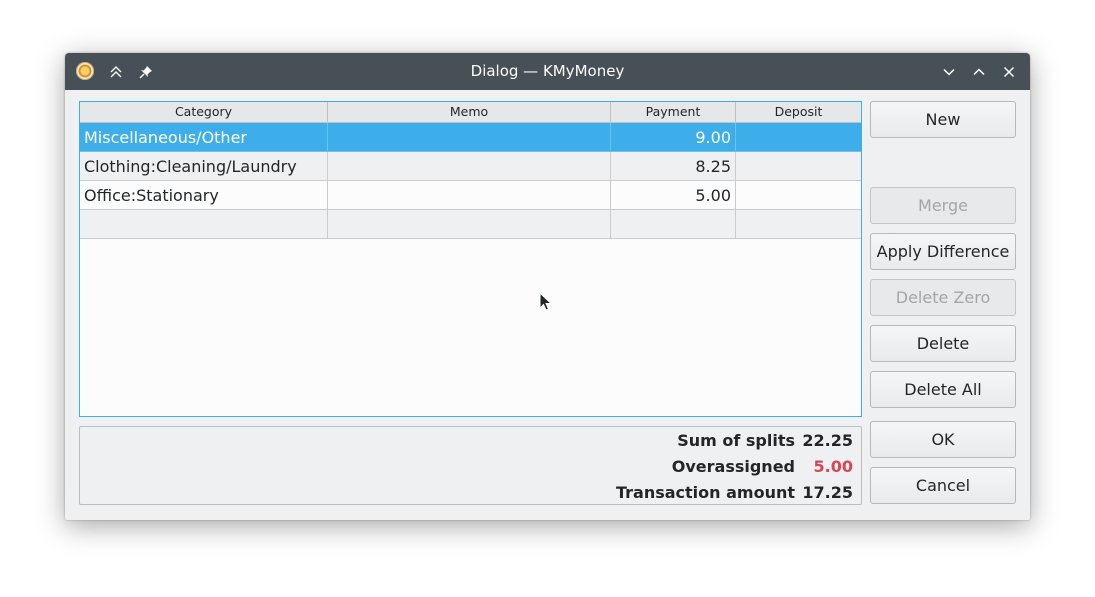 This screenshot has width=1095, height=597. I want to click on table-header: Category Memo Payment Deposit, so click(470, 112).